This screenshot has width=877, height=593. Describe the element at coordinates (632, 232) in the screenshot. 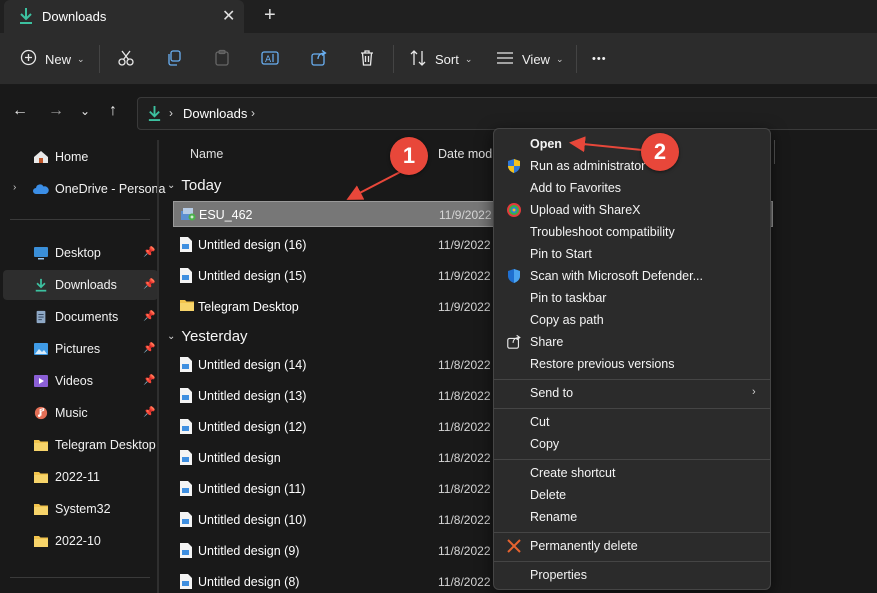

I see `menu-item-troubleshoot-compatibility: Troubleshoot compatibility` at that location.